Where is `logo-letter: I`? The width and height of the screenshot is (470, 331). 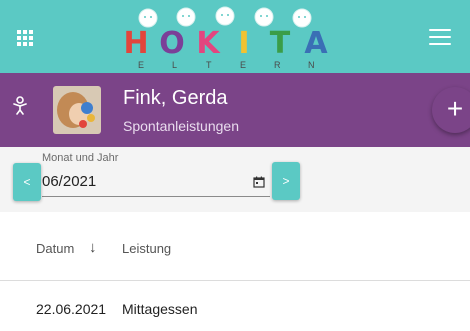
logo-letter: I is located at coordinates (244, 43).